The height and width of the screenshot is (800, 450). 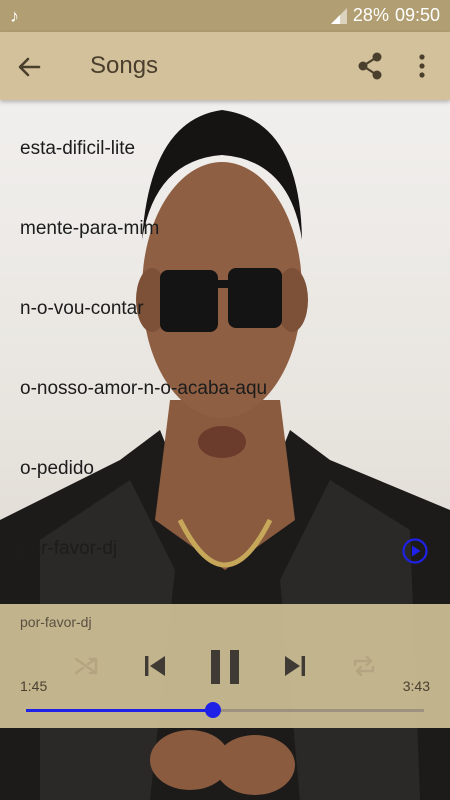 What do you see at coordinates (56, 622) in the screenshot?
I see `now-playing-title: por-favor-dj` at bounding box center [56, 622].